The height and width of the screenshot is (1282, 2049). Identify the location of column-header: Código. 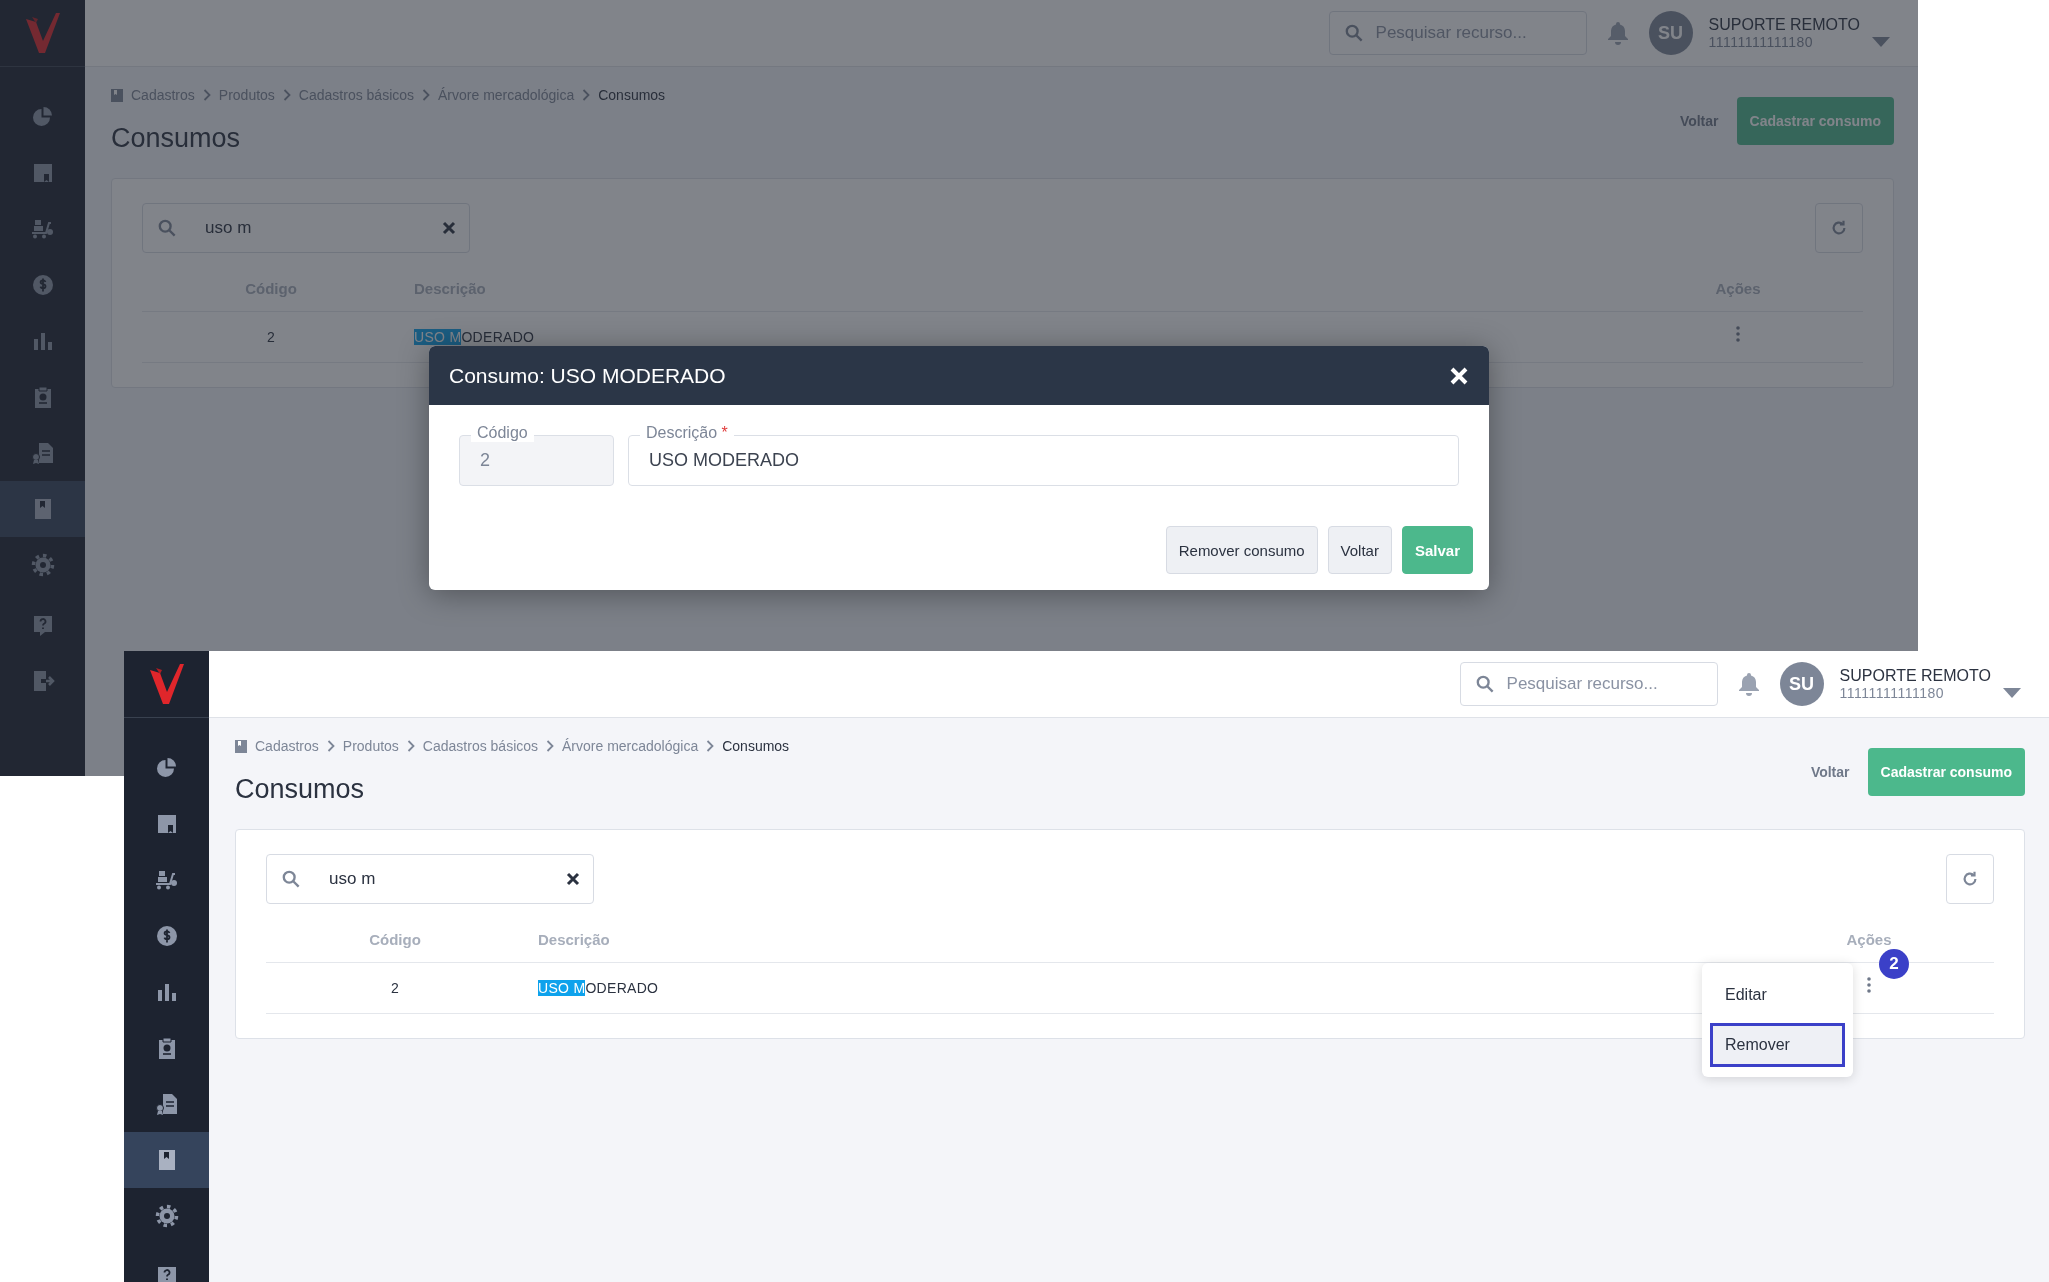
(395, 939).